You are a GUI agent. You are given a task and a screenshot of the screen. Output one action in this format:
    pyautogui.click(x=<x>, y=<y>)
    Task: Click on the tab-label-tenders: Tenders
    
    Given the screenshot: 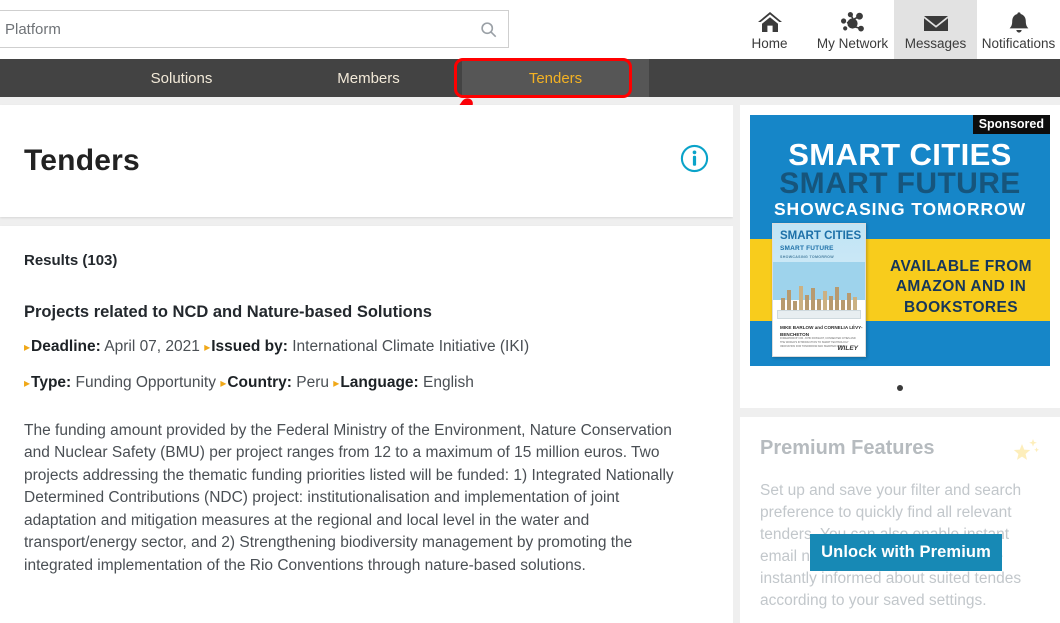 What is the action you would take?
    pyautogui.click(x=555, y=78)
    